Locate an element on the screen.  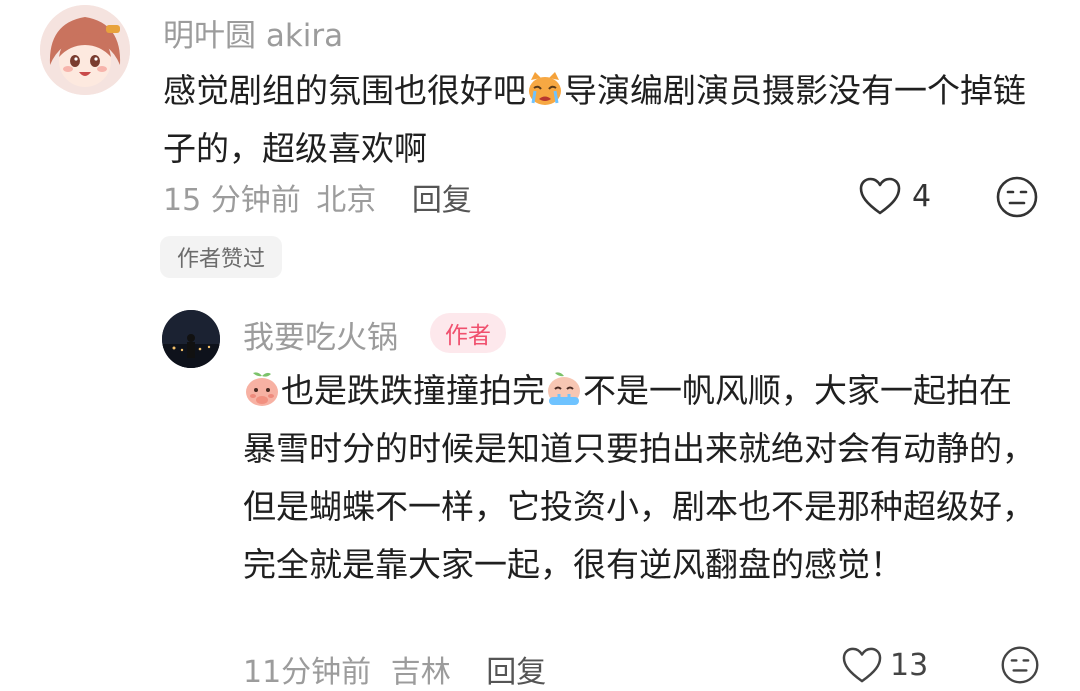
comment-meta: 15 分钟前 北京 回复 is located at coordinates (317, 197).